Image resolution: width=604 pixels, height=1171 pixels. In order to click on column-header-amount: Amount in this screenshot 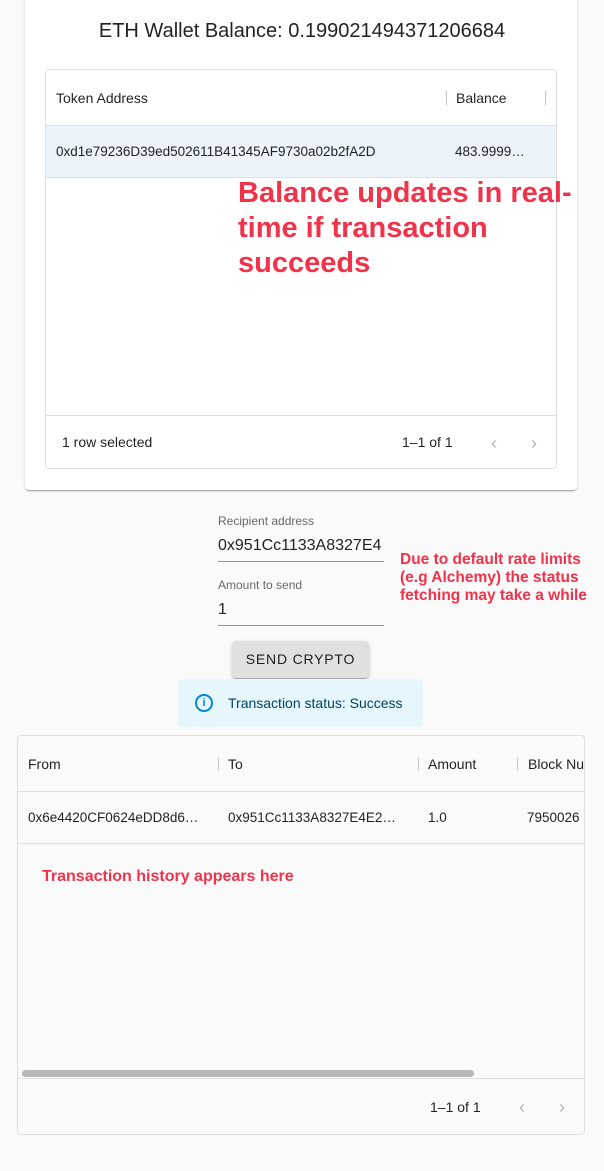, I will do `click(452, 764)`.